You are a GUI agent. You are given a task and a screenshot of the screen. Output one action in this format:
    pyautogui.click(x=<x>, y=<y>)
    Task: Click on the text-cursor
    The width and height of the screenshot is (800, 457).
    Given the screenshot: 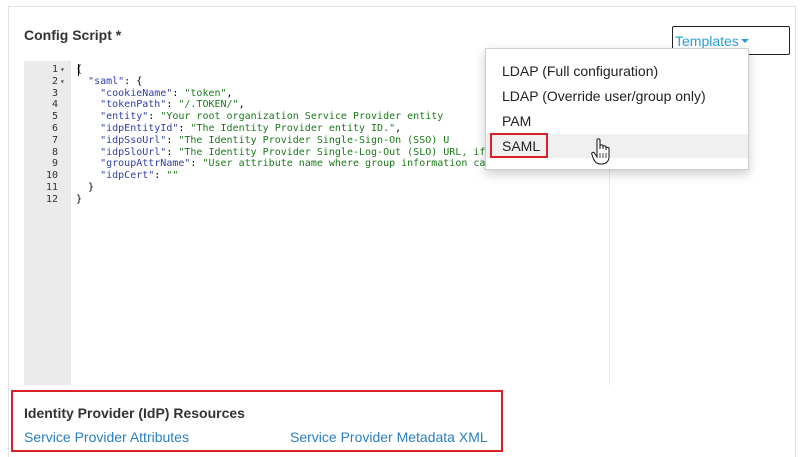 What is the action you would take?
    pyautogui.click(x=78, y=70)
    